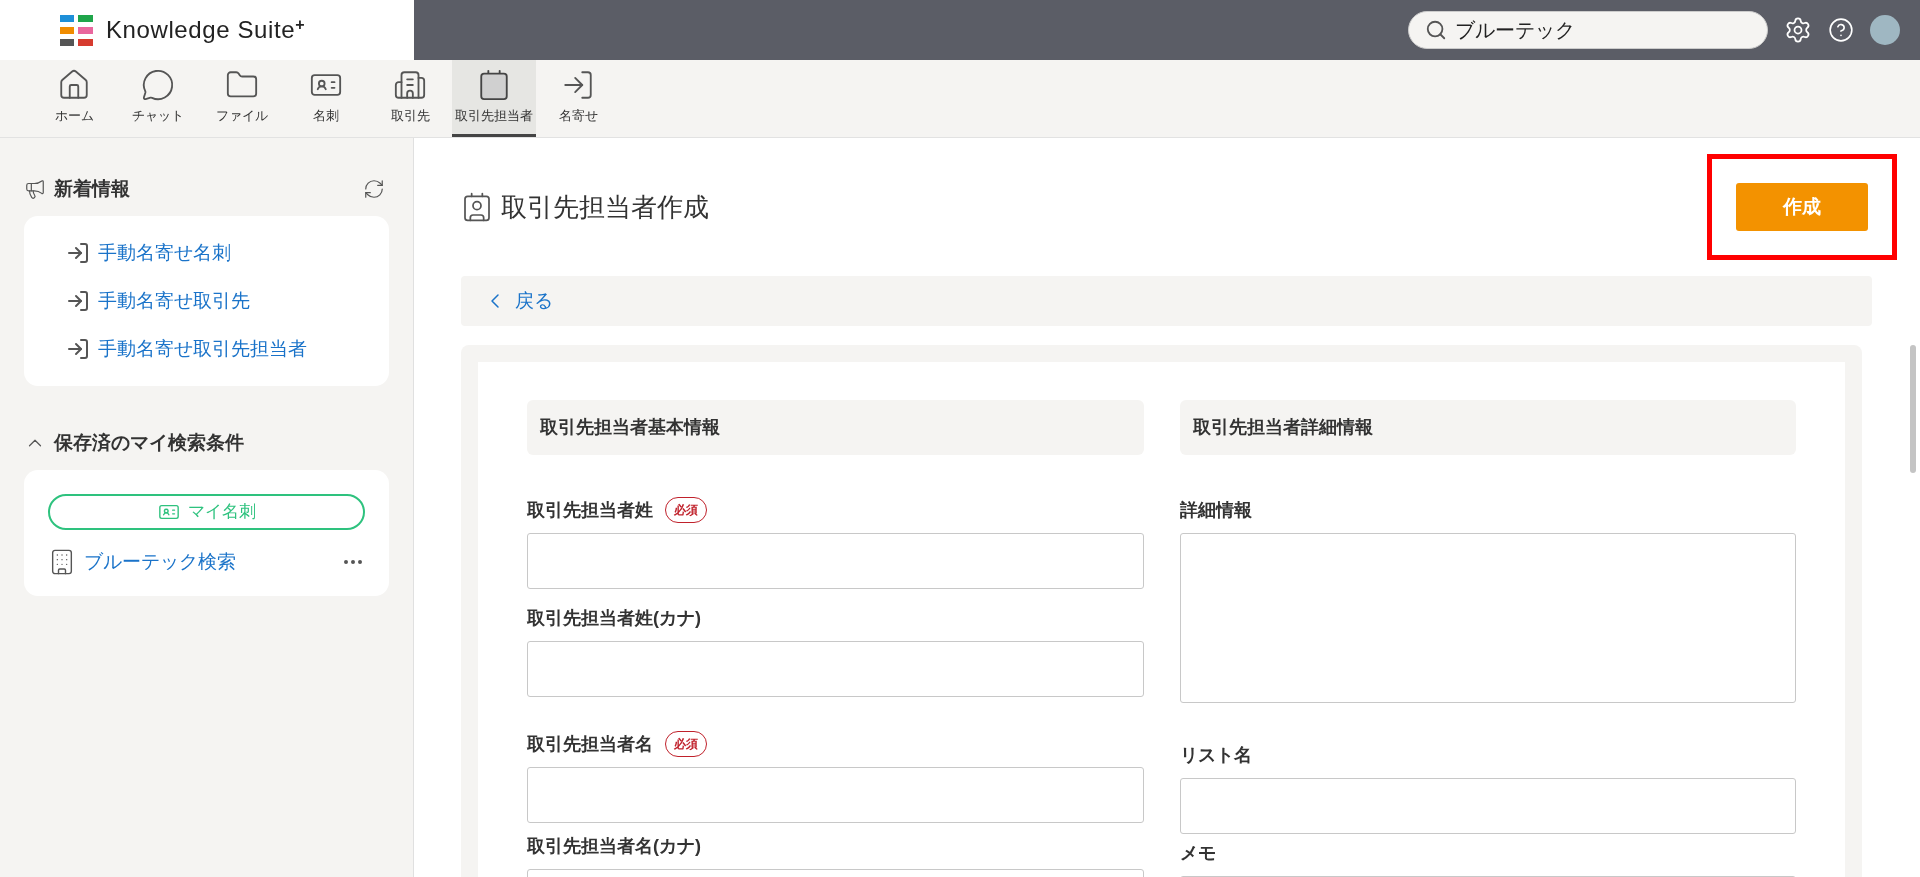 The height and width of the screenshot is (877, 1920). Describe the element at coordinates (605, 207) in the screenshot. I see `page-title: 取引先担当者作成` at that location.